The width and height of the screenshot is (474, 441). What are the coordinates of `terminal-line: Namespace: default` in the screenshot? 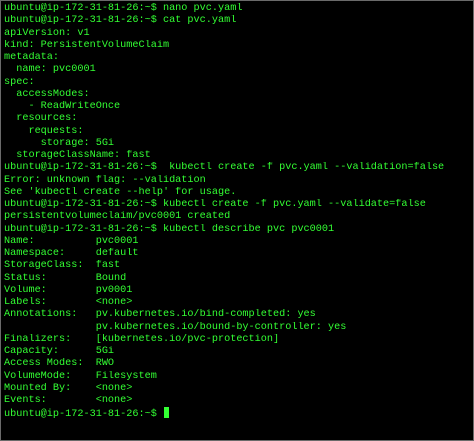 It's located at (71, 253).